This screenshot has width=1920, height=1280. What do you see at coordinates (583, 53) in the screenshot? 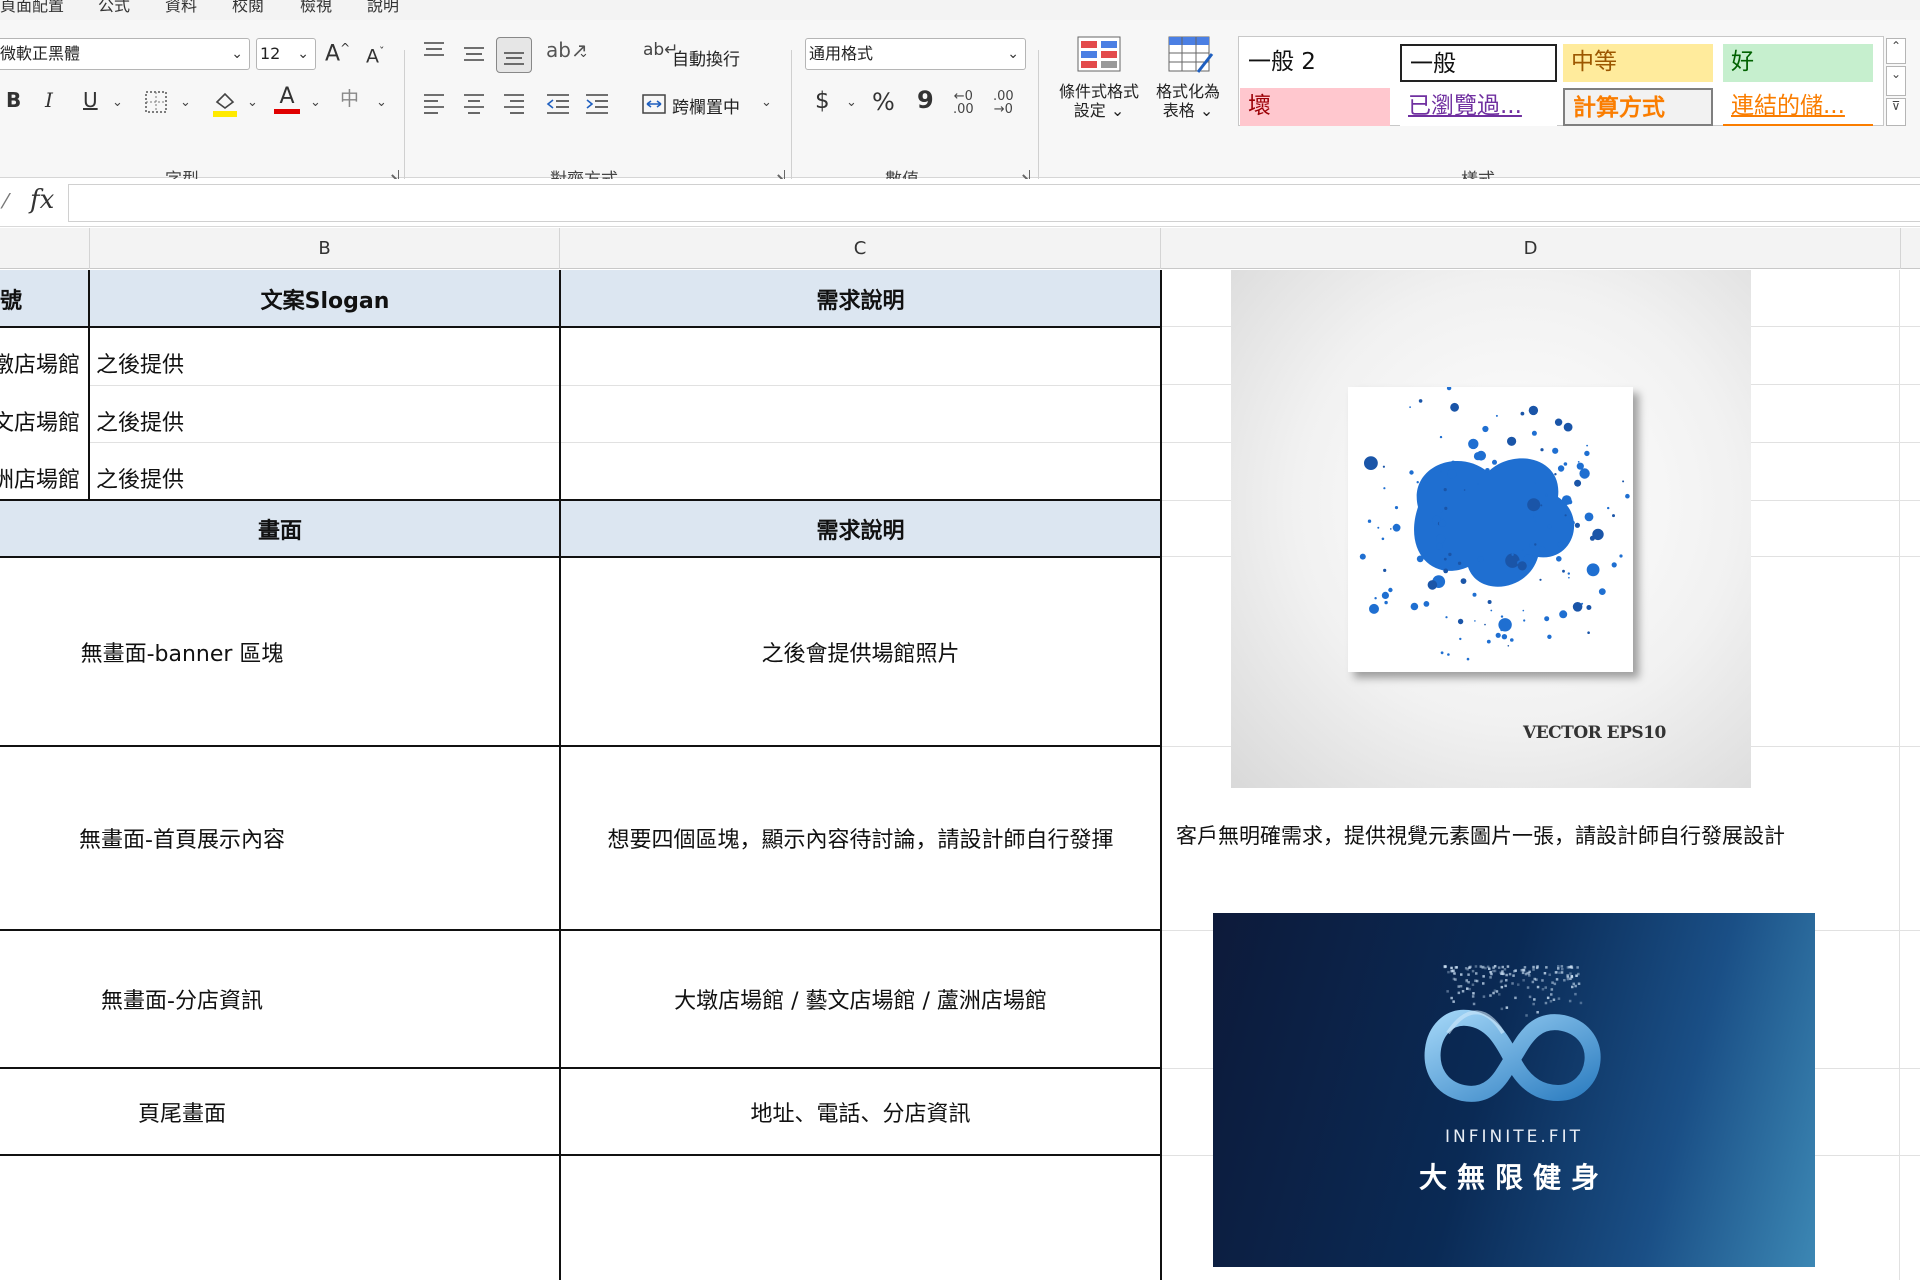
I see `orientation-dropdown-icon: ⌄` at bounding box center [583, 53].